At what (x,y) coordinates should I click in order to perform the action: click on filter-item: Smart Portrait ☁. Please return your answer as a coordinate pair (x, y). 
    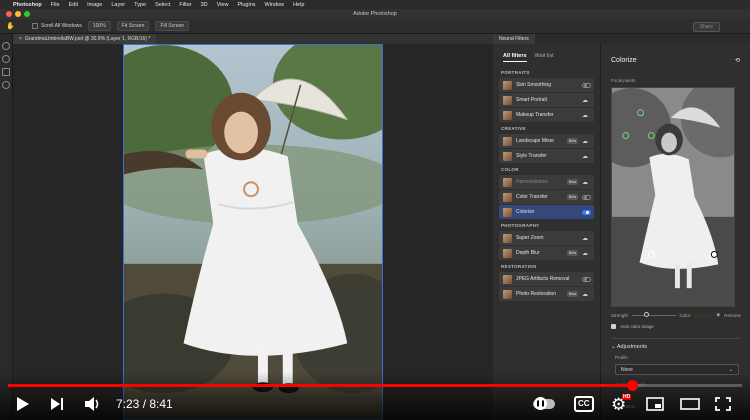
    Looking at the image, I should click on (546, 100).